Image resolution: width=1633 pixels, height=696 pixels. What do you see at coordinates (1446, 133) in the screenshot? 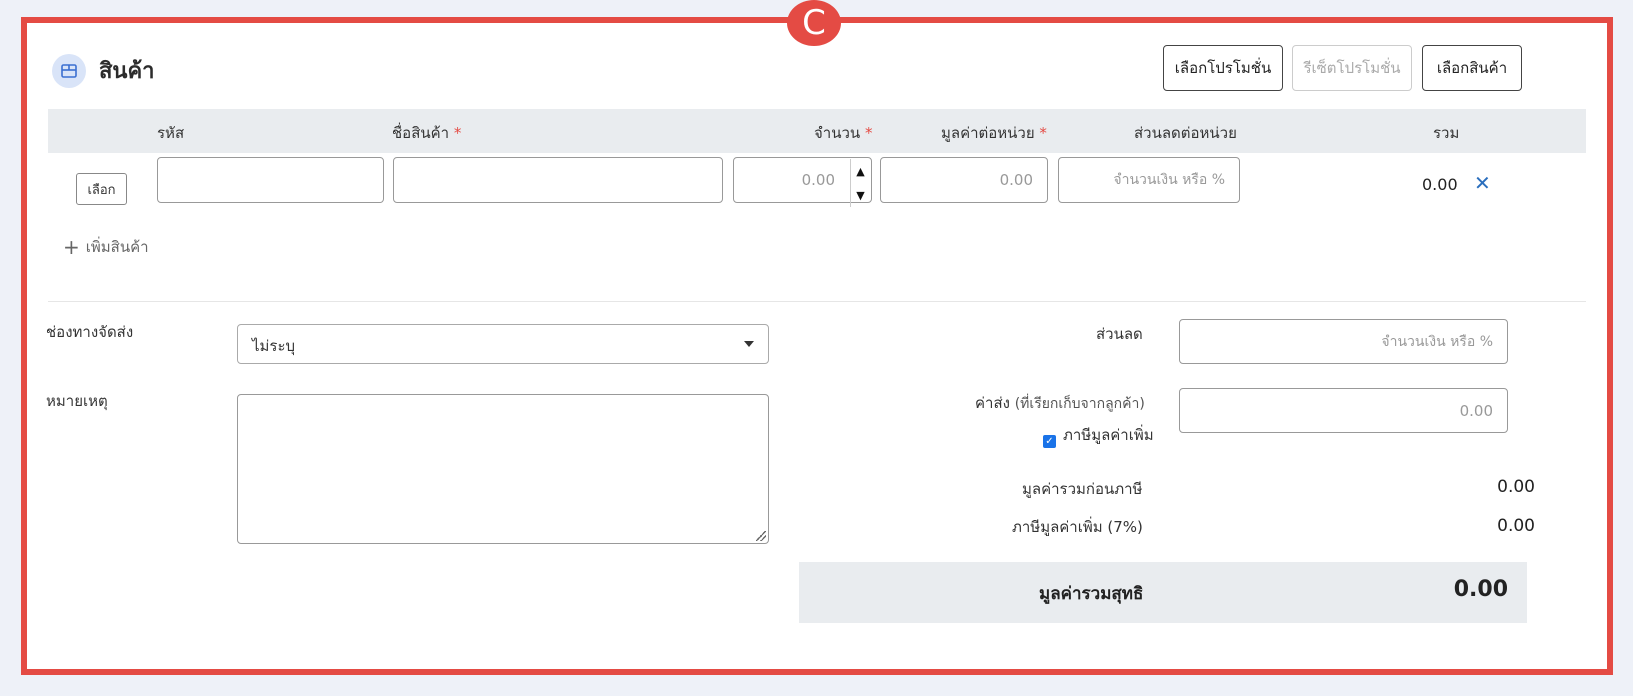
I see `header-total: รวม` at bounding box center [1446, 133].